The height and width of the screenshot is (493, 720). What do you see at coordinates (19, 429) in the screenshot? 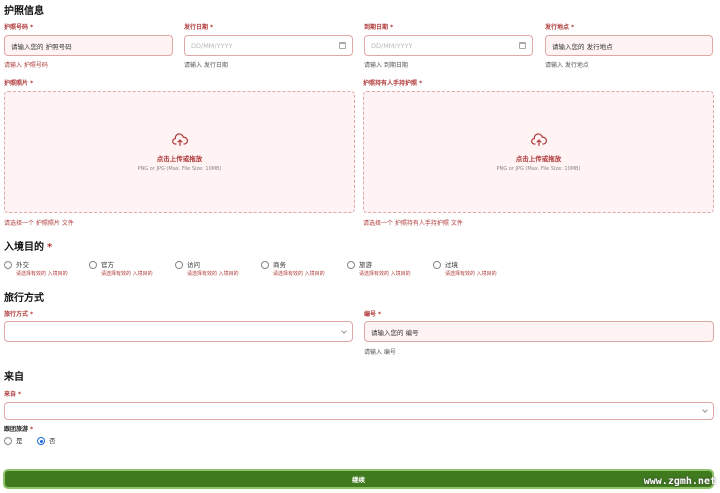
I see `group-tour-label: 跟团旅游 *` at bounding box center [19, 429].